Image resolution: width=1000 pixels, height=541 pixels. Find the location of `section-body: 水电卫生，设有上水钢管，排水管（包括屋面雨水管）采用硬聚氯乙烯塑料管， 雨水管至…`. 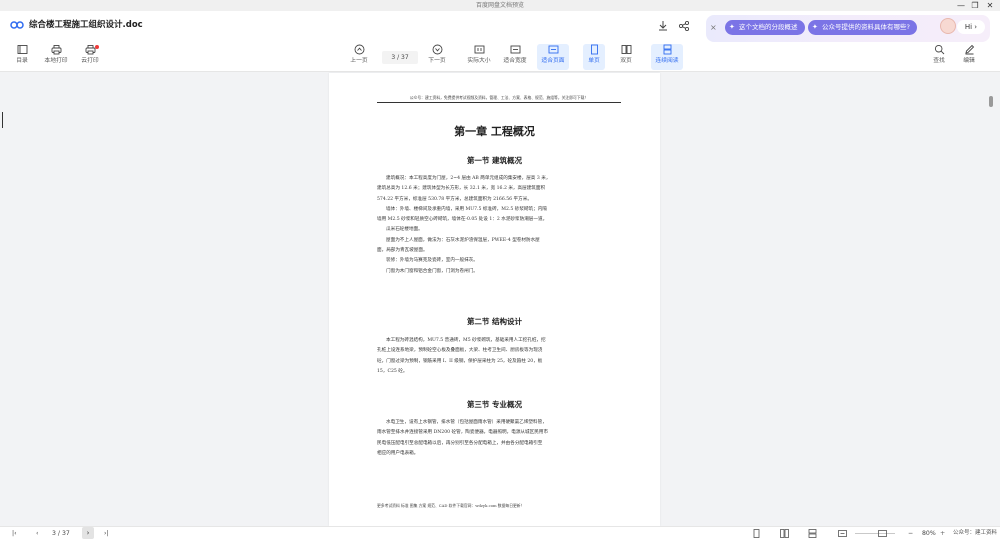

section-body: 水电卫生，设有上水钢管，排水管（包括屋面雨水管）采用硬聚氯乙烯塑料管， 雨水管至… is located at coordinates (499, 438).